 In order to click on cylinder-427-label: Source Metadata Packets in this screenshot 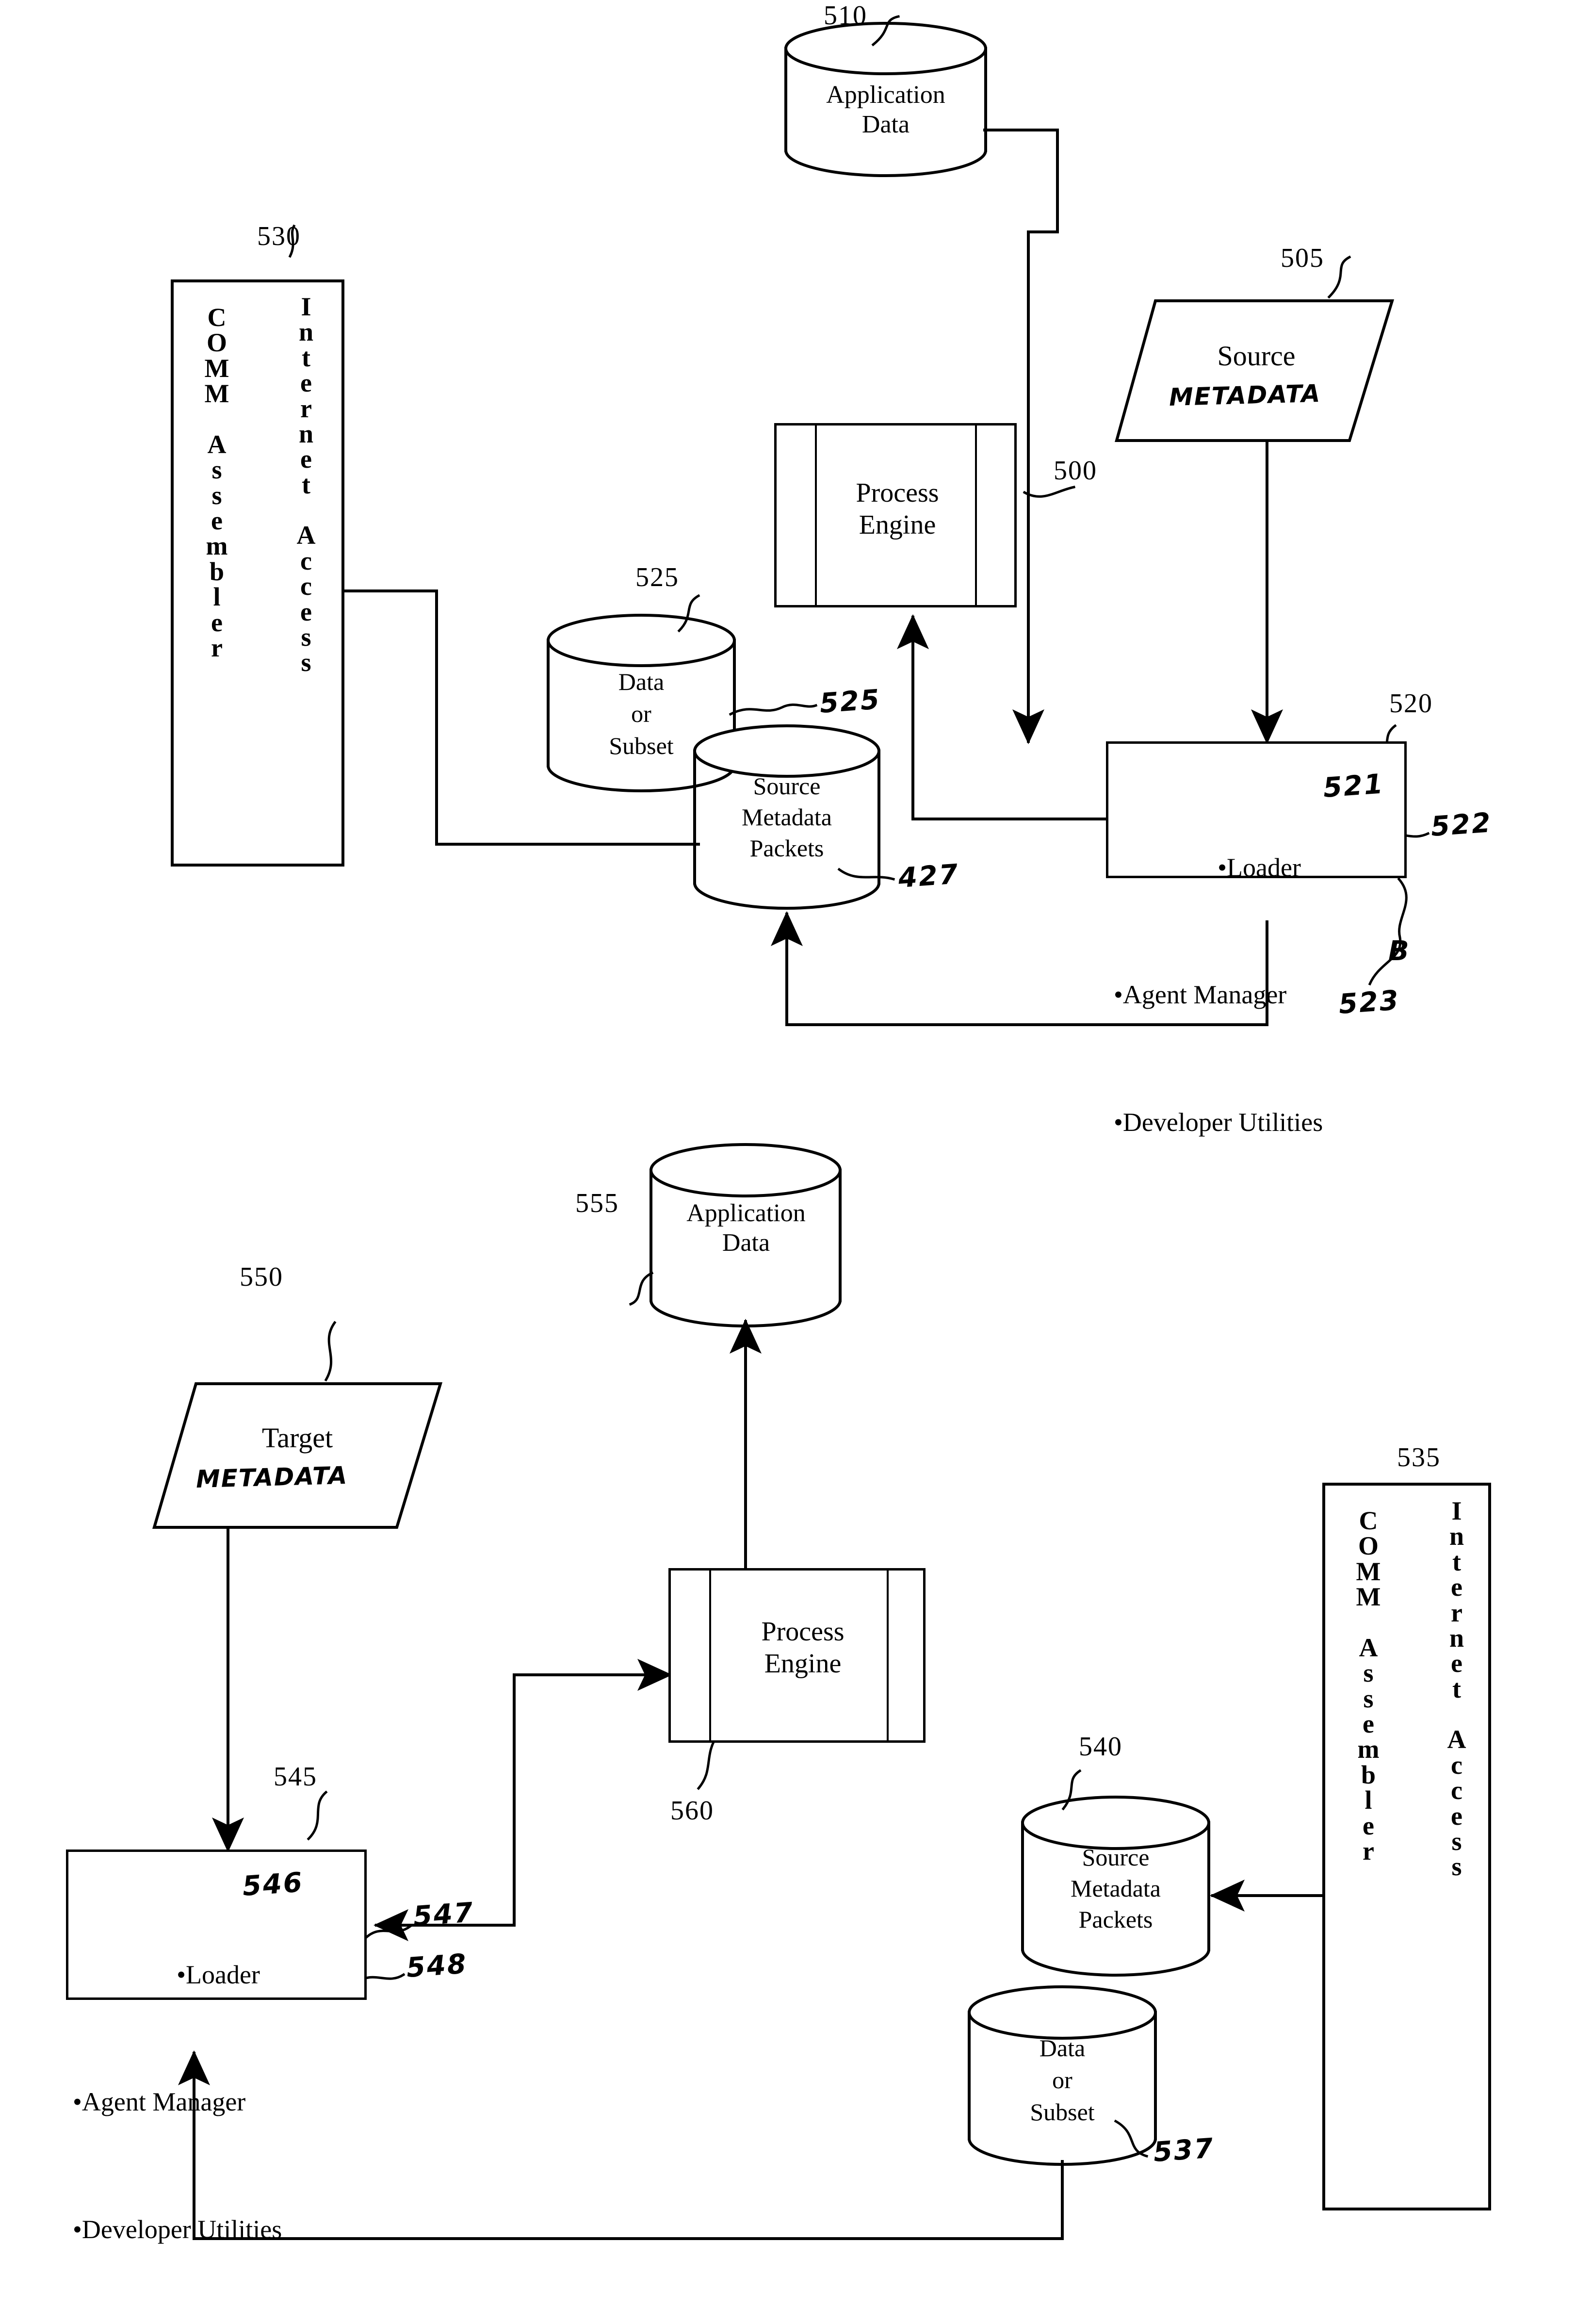, I will do `click(786, 817)`.